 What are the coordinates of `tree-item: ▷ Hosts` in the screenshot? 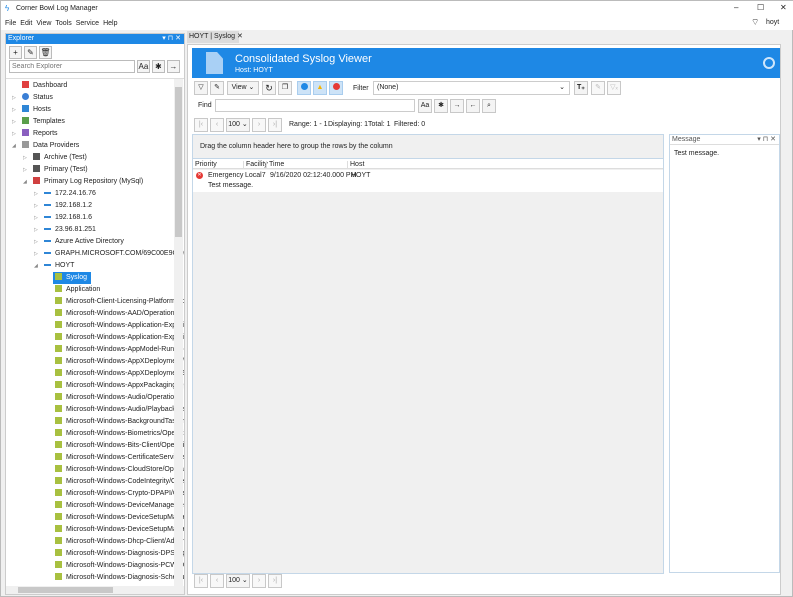 It's located at (31, 110).